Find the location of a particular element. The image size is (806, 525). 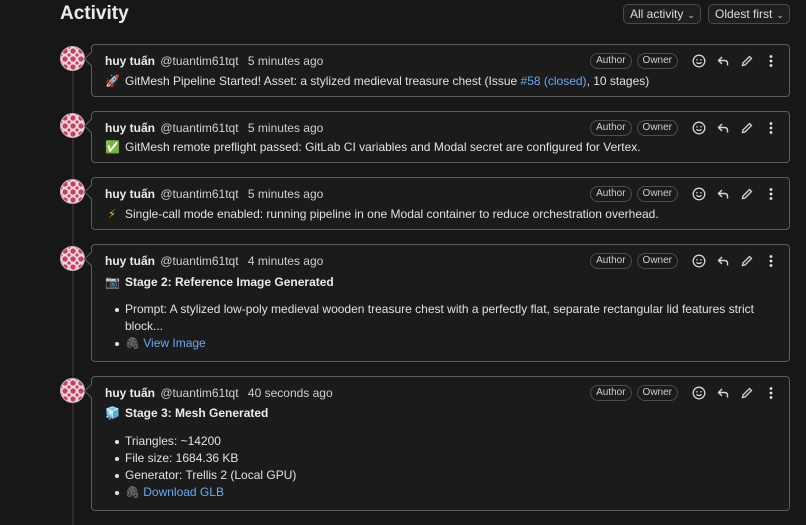

stage-heading: 🧊 Stage 3: Mesh Generated is located at coordinates (186, 413).